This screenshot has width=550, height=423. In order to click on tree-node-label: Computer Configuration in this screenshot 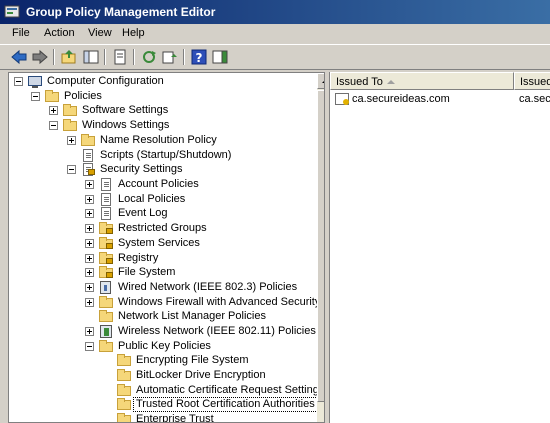, I will do `click(105, 81)`.